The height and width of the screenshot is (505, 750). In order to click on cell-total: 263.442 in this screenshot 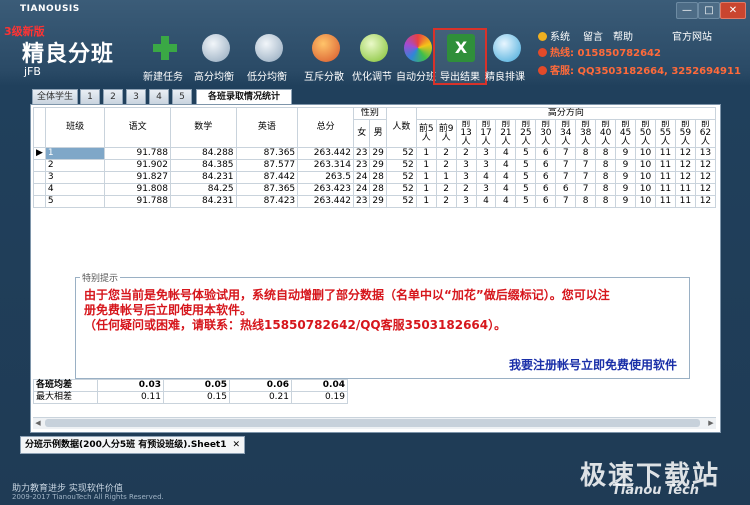, I will do `click(325, 201)`.